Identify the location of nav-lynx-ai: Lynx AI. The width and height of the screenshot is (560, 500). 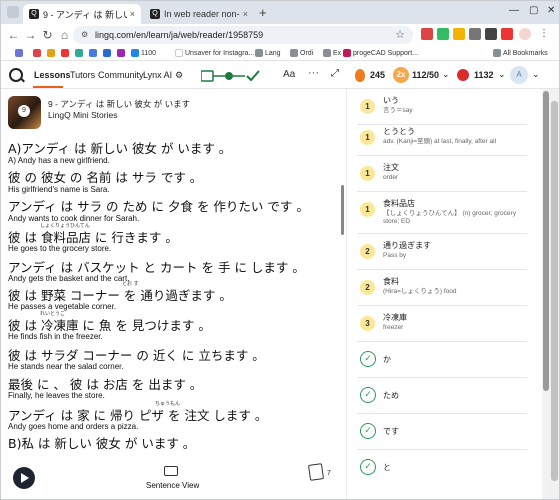
(157, 75).